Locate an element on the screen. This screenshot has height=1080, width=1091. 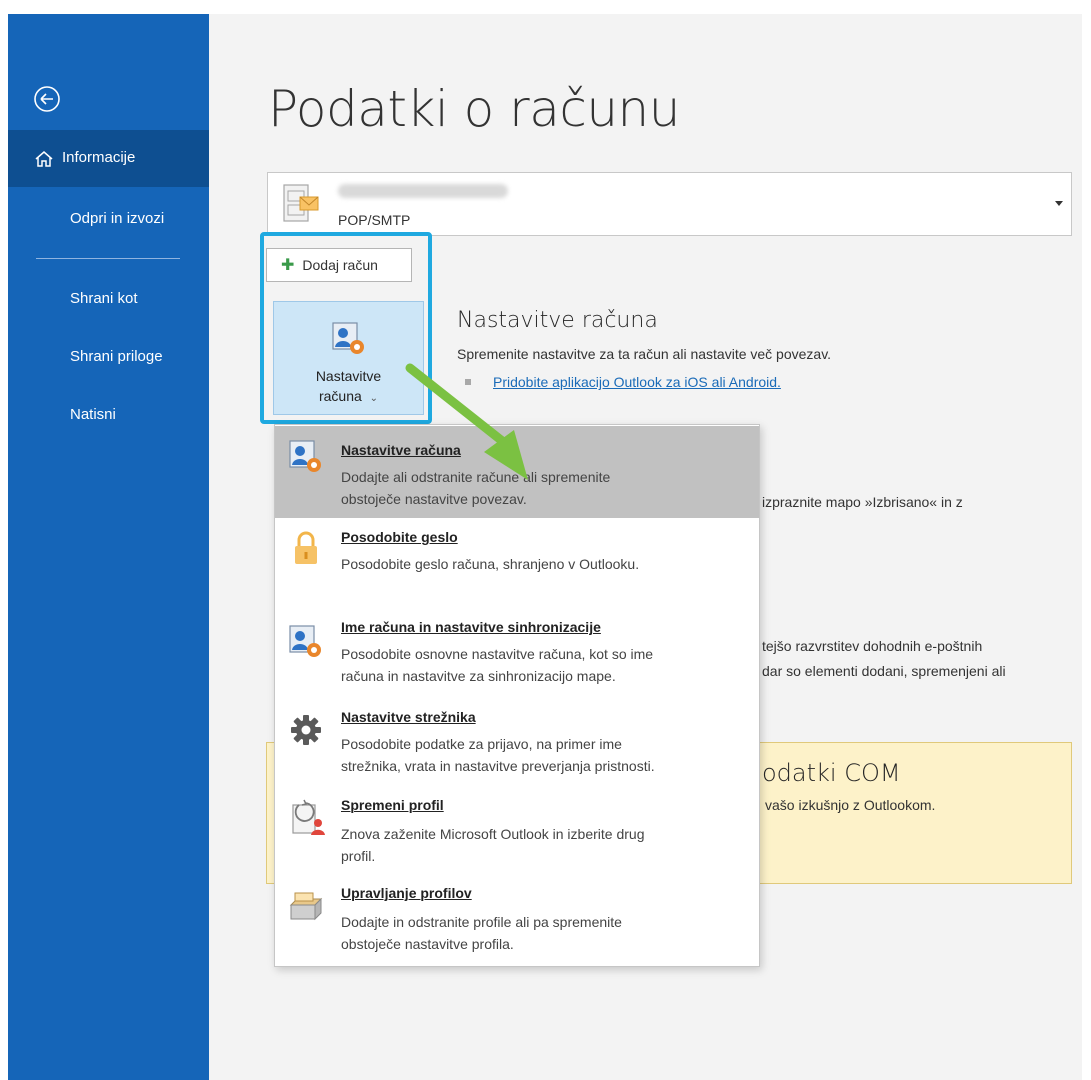
chevron-down-icon is located at coordinates (1059, 203).